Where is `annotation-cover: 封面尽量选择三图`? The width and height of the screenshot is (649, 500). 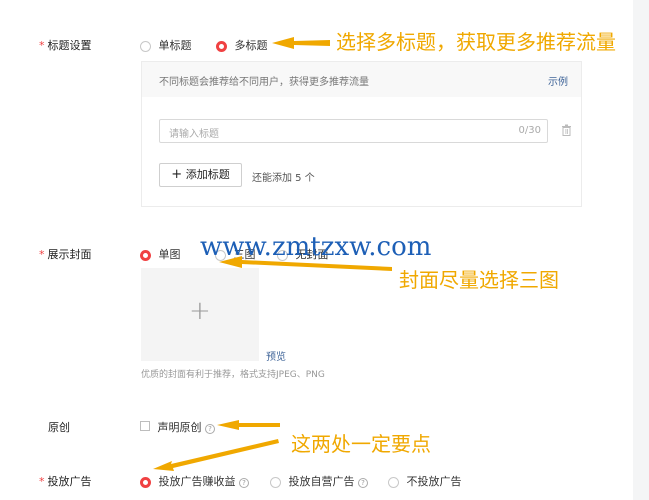
annotation-cover: 封面尽量选择三图 is located at coordinates (479, 280).